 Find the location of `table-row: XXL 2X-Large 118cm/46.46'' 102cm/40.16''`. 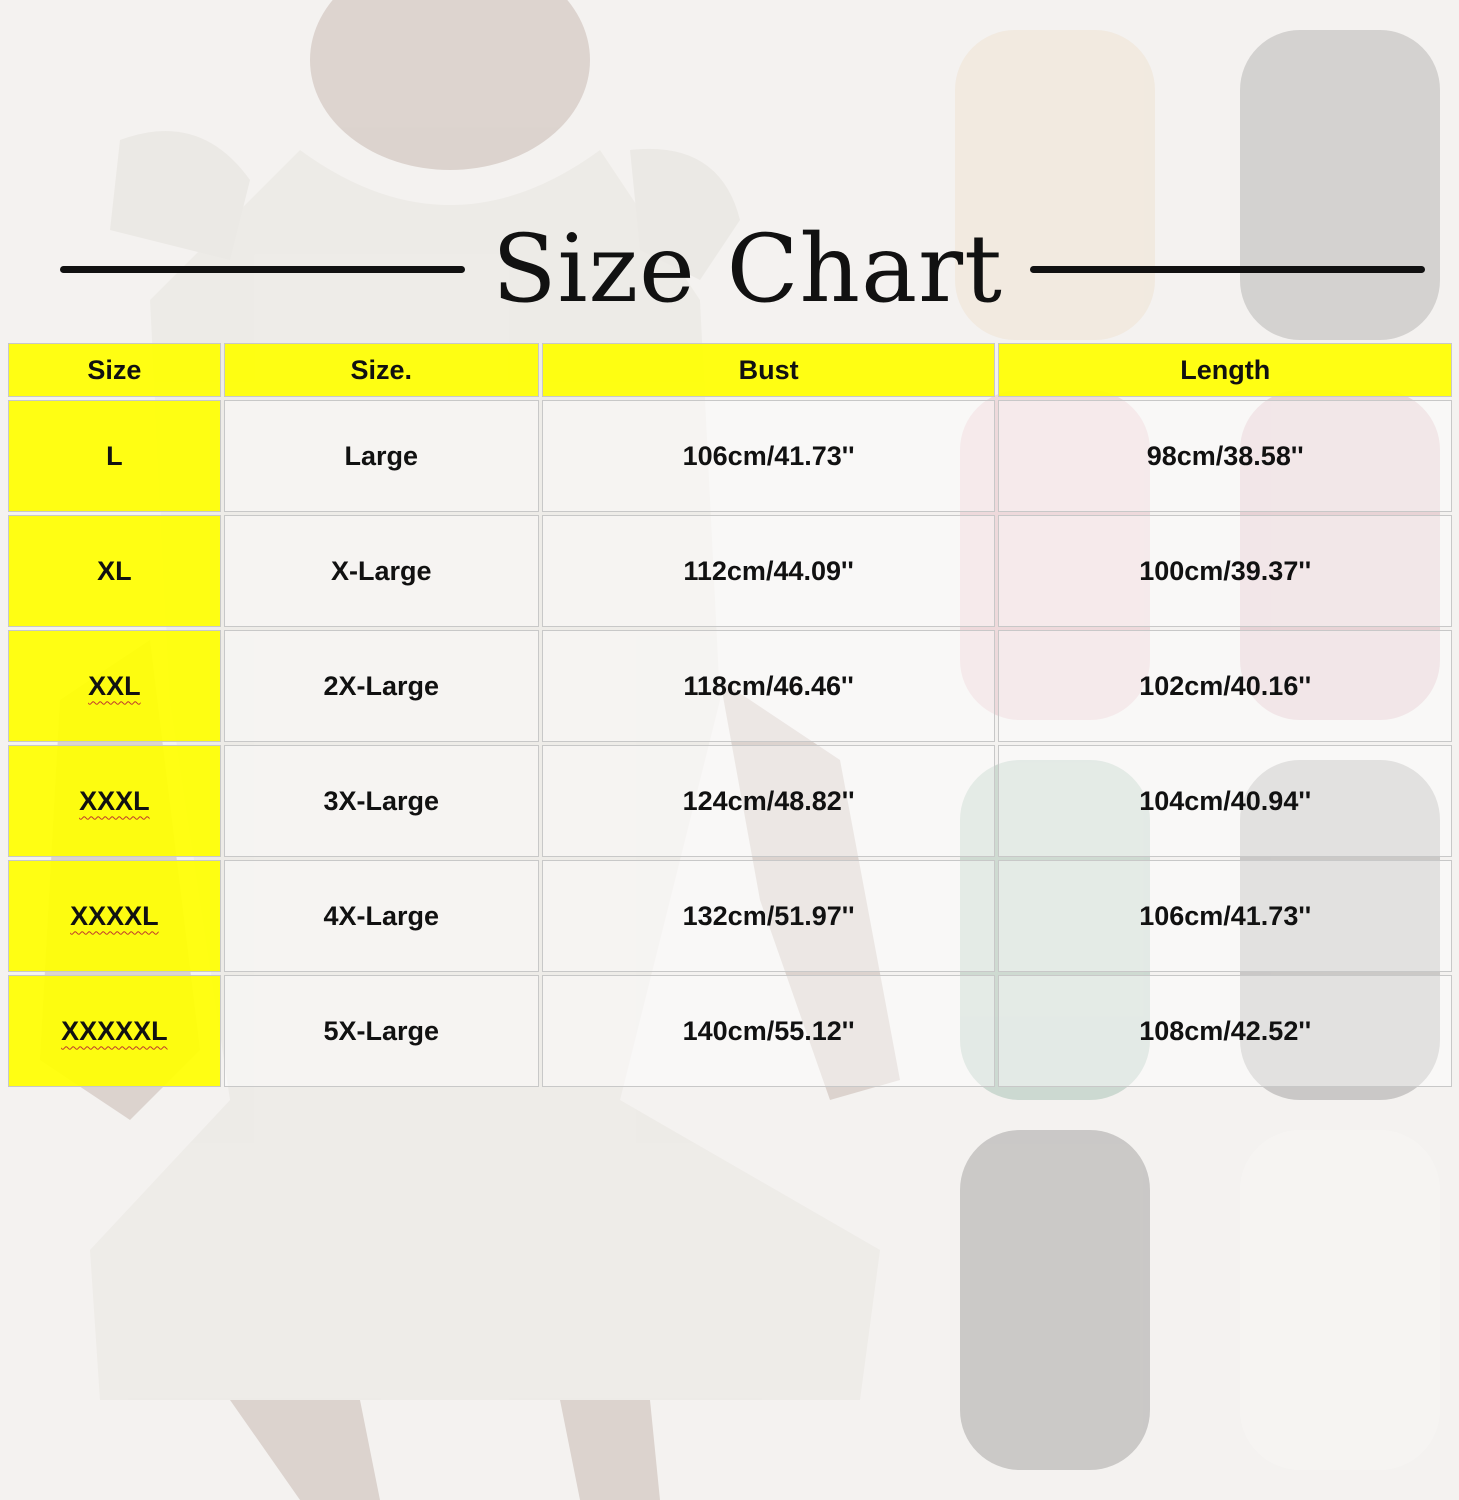

table-row: XXL 2X-Large 118cm/46.46'' 102cm/40.16'' is located at coordinates (730, 686).